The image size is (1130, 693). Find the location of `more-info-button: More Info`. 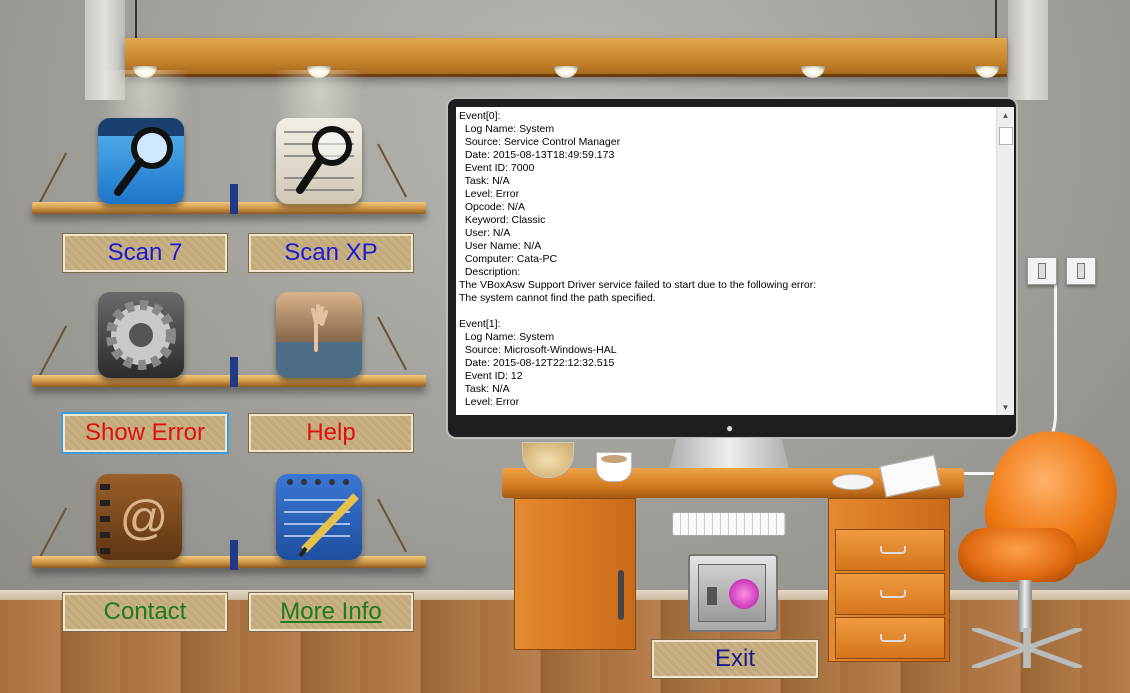

more-info-button: More Info is located at coordinates (331, 612).